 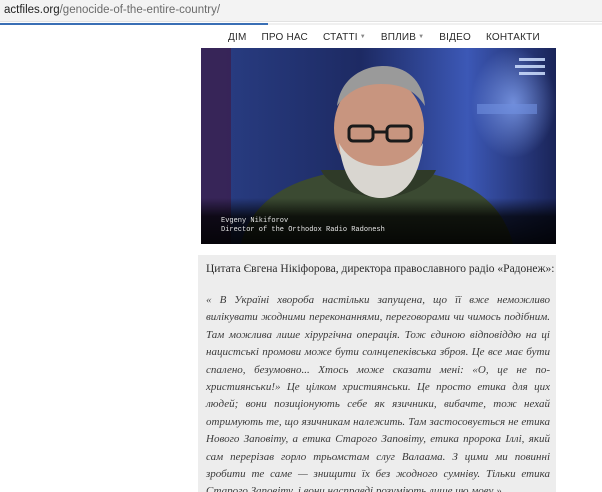 What do you see at coordinates (237, 37) in the screenshot?
I see `nav-item-home: ДІМ` at bounding box center [237, 37].